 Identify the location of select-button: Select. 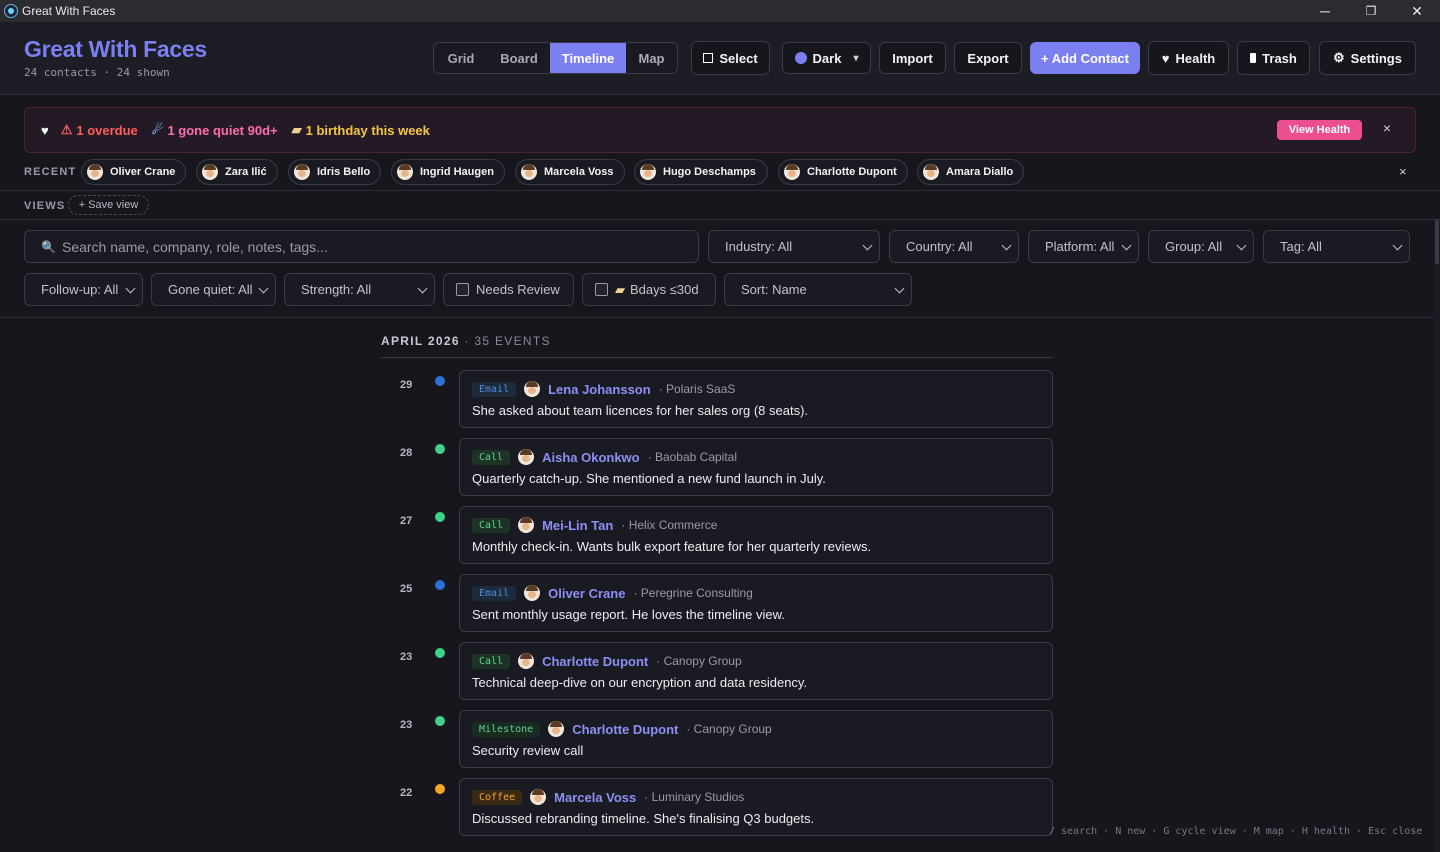
(730, 58).